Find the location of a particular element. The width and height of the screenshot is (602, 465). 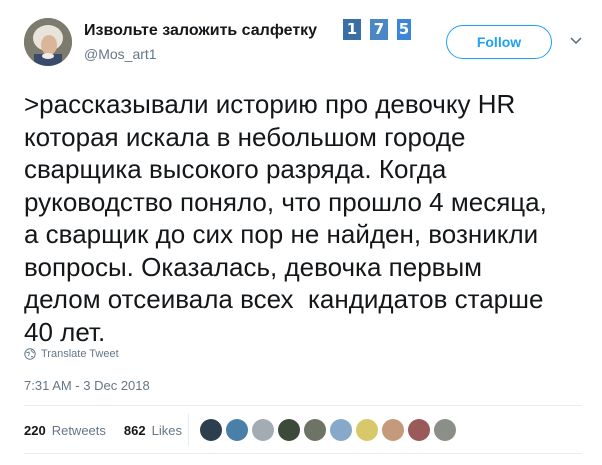

likes-label: Likes is located at coordinates (167, 430).